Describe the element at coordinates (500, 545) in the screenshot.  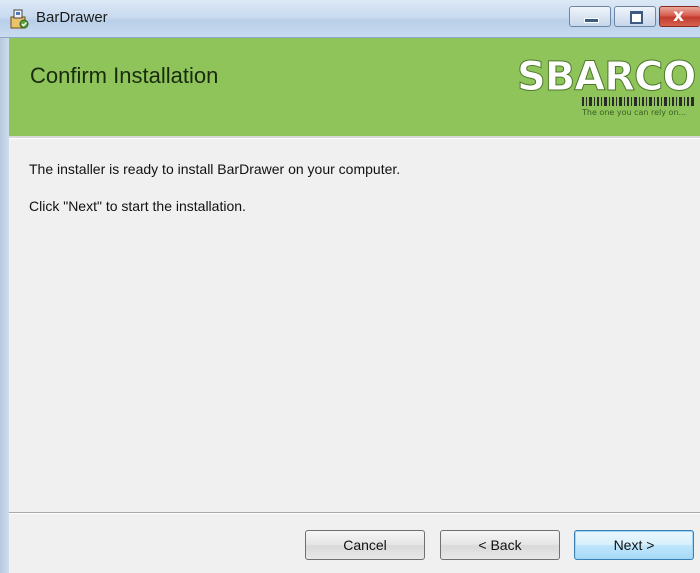
I see `back-button: < Back` at that location.